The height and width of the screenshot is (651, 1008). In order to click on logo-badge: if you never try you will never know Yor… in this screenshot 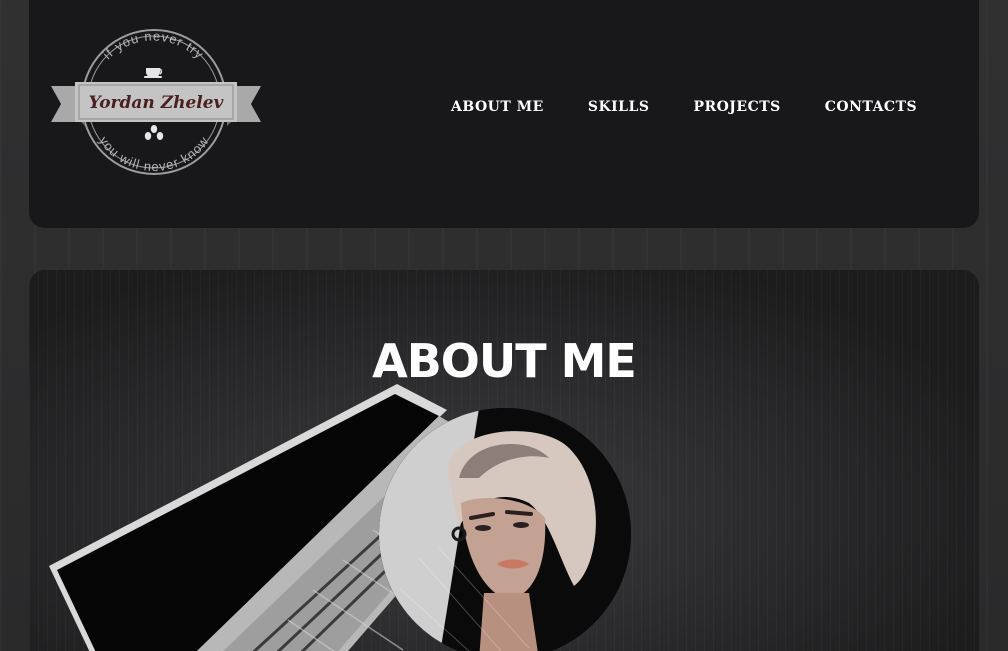, I will do `click(156, 101)`.